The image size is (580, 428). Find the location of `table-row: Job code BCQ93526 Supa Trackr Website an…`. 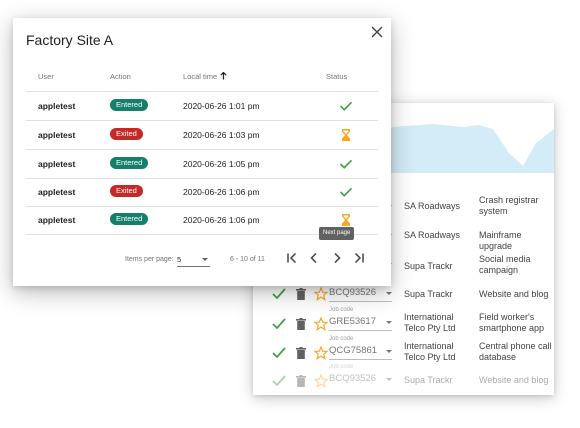

table-row: Job code BCQ93526 Supa Trackr Website an… is located at coordinates (403, 378).